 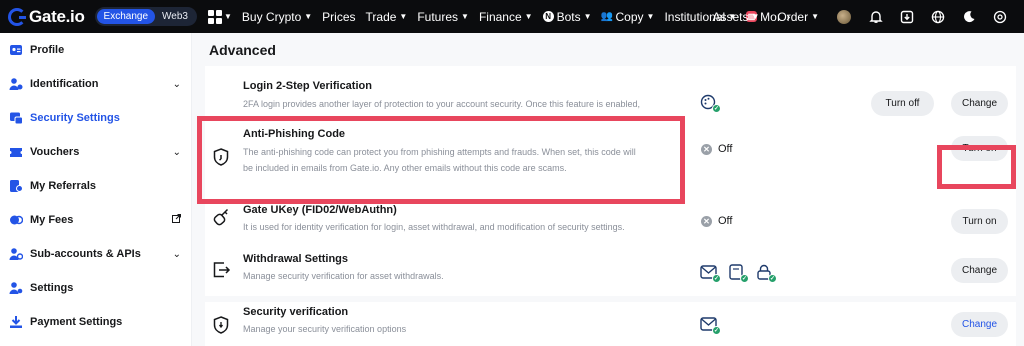 I want to click on row-title: Withdrawal Settings, so click(x=296, y=259).